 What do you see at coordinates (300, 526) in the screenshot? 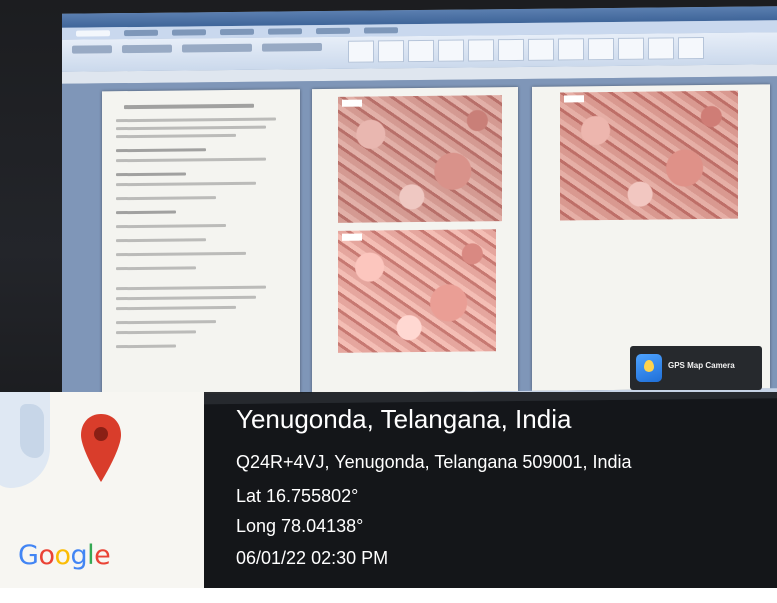
I see `longitude-line: Long 78.04138°` at bounding box center [300, 526].